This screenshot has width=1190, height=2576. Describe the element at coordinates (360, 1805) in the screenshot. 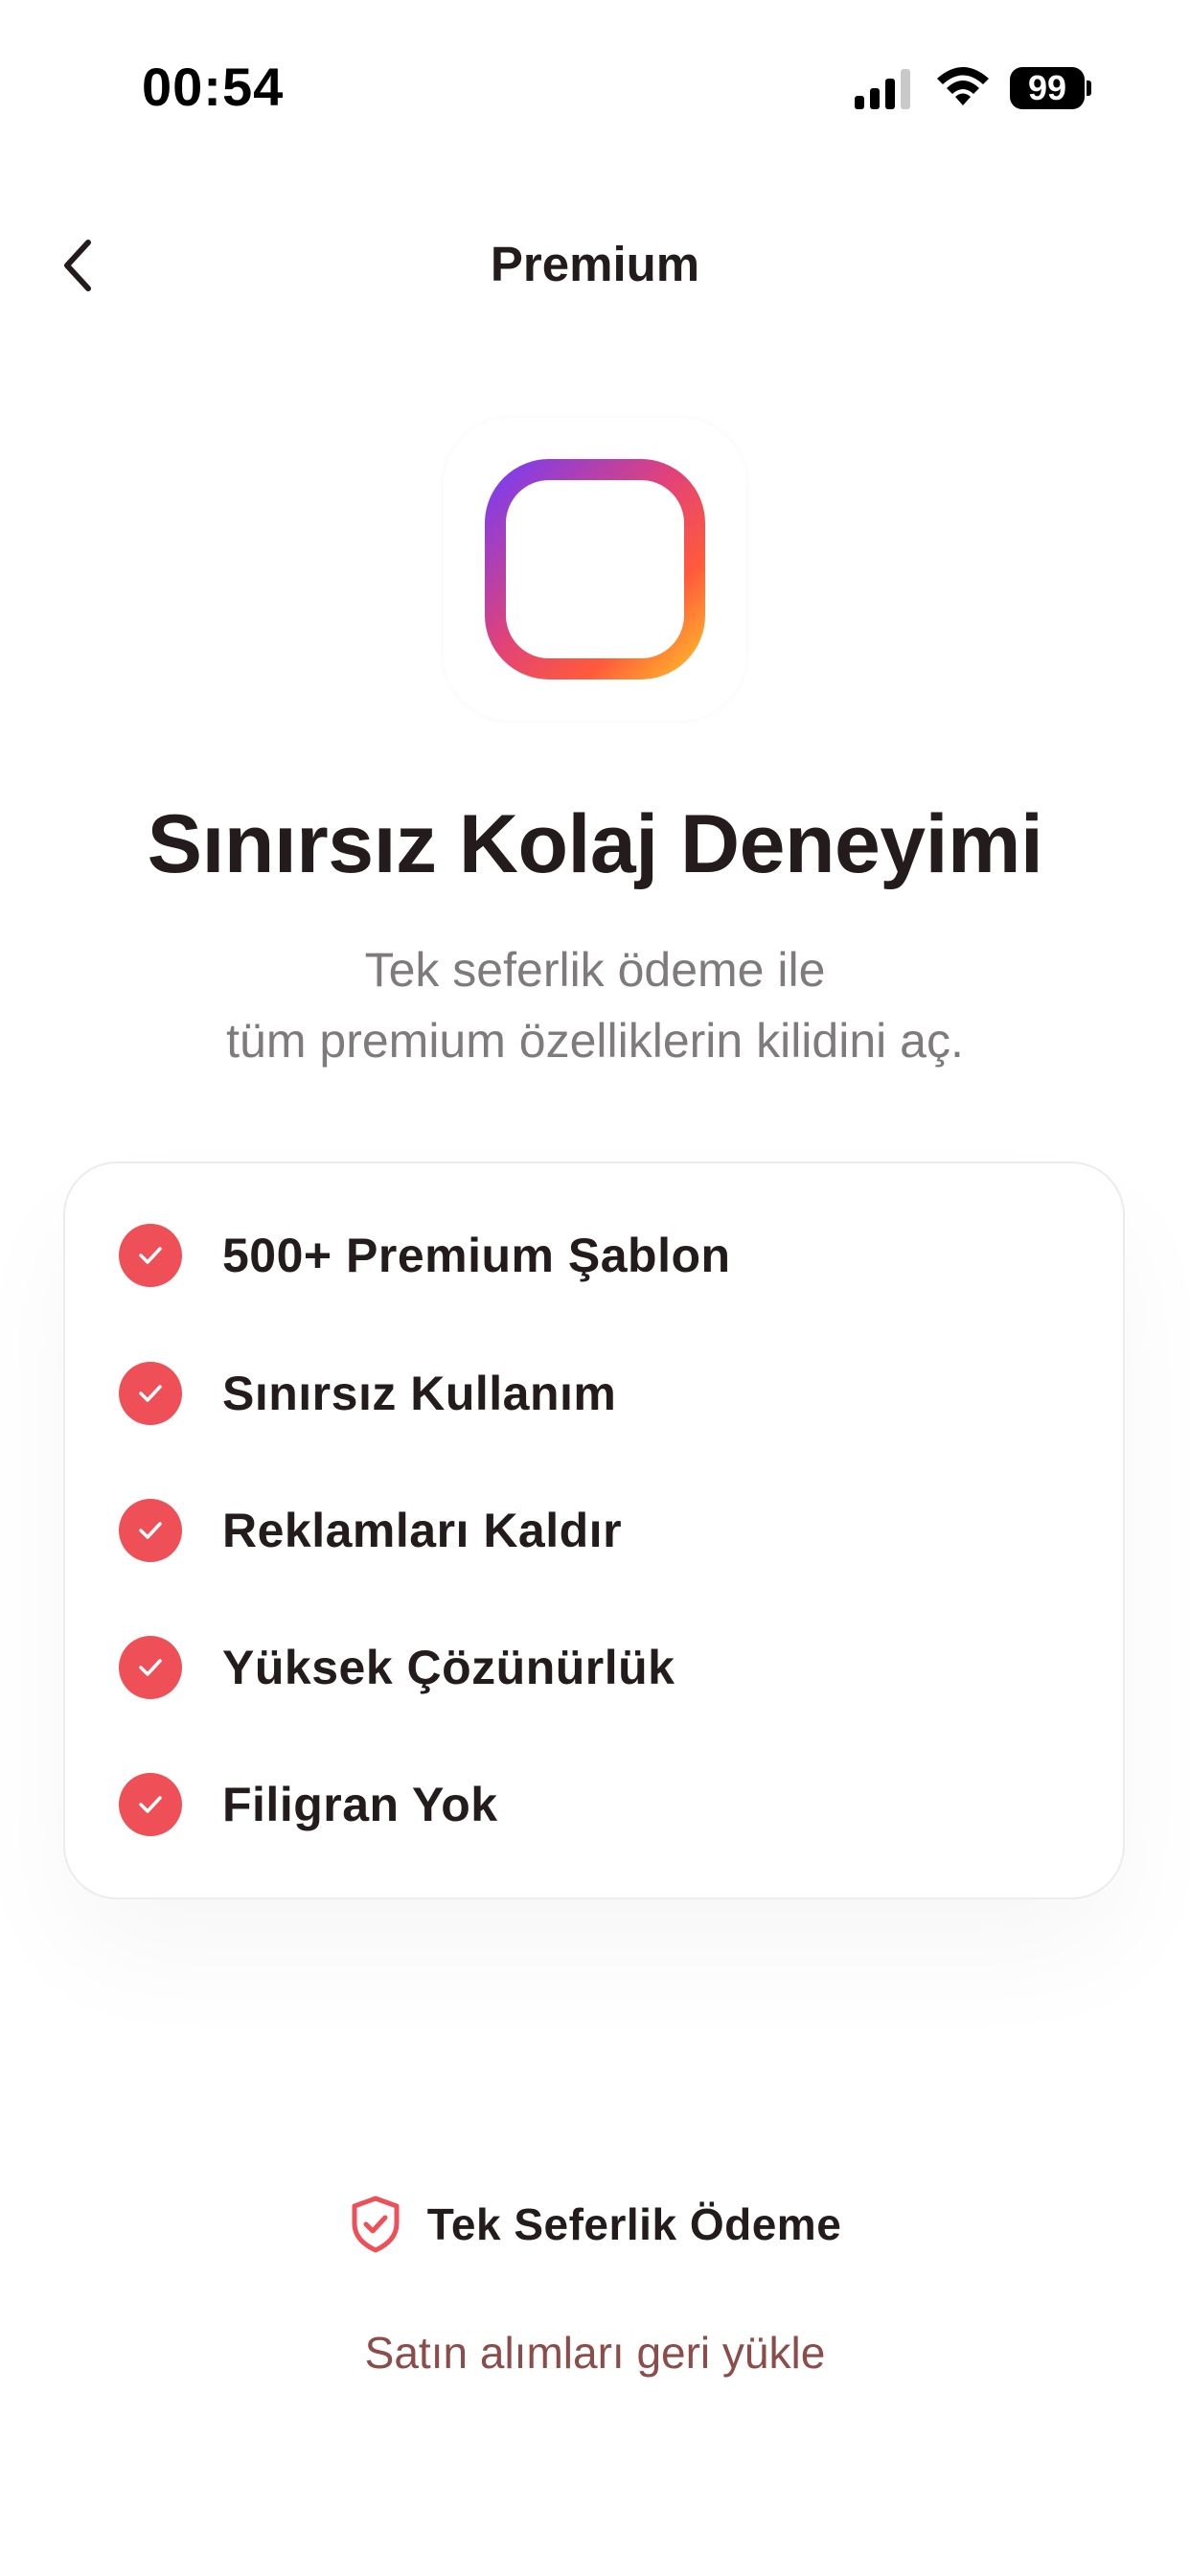

I see `feature-label: Filigran Yok` at that location.